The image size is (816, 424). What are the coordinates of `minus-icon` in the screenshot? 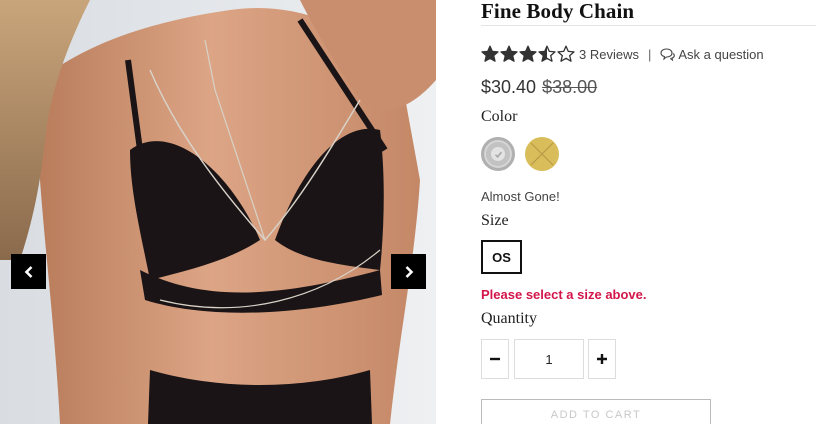 It's located at (495, 359).